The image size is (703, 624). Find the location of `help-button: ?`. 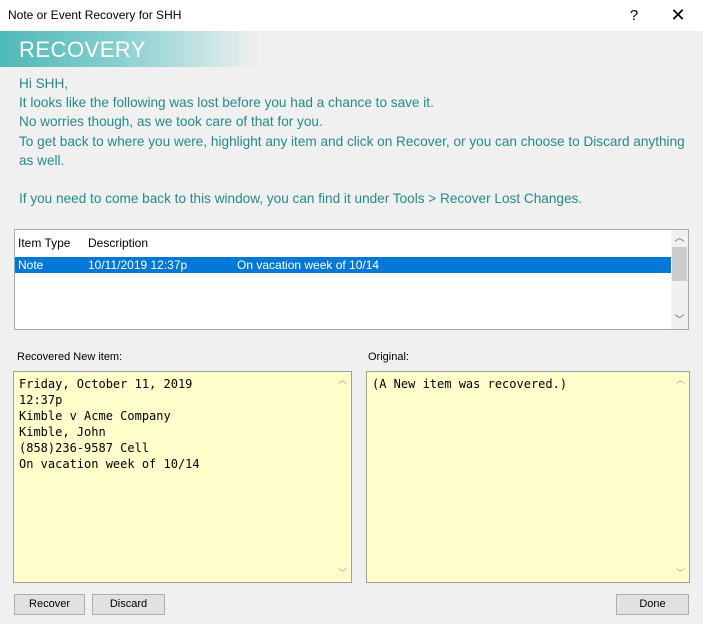

help-button: ? is located at coordinates (634, 15).